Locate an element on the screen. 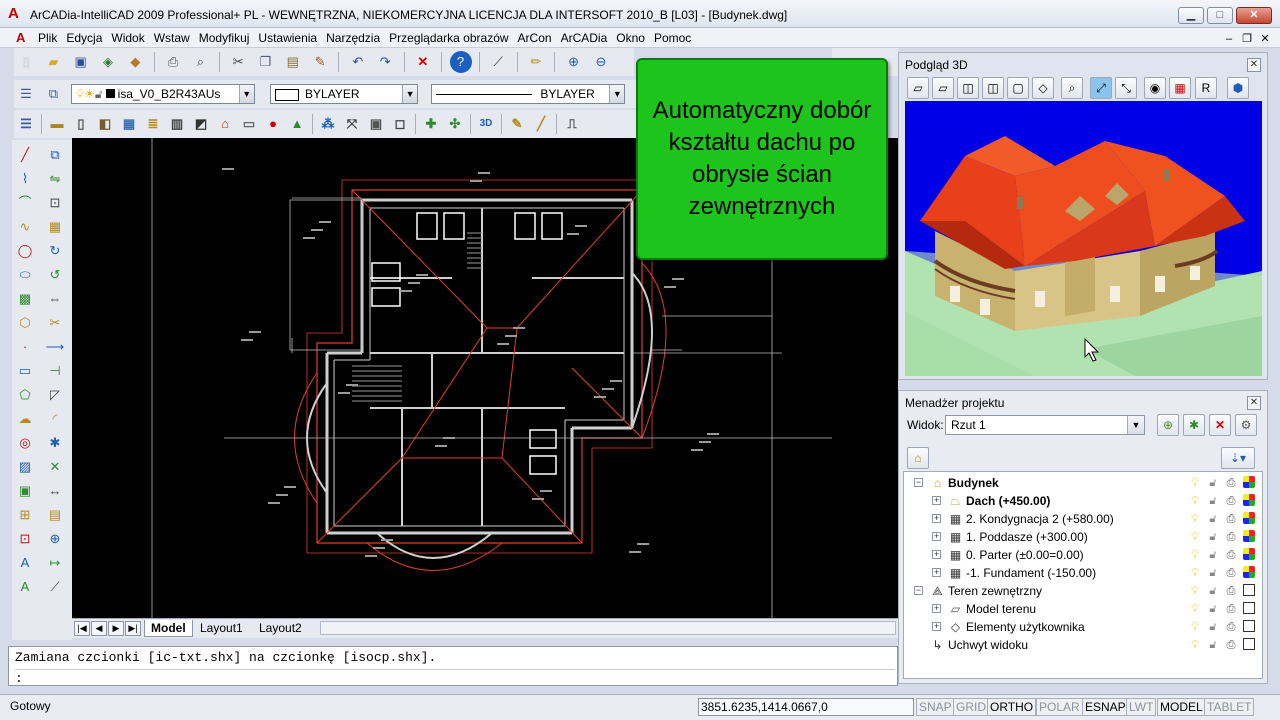 The height and width of the screenshot is (720, 1280). move-icon: ✣ is located at coordinates (455, 124).